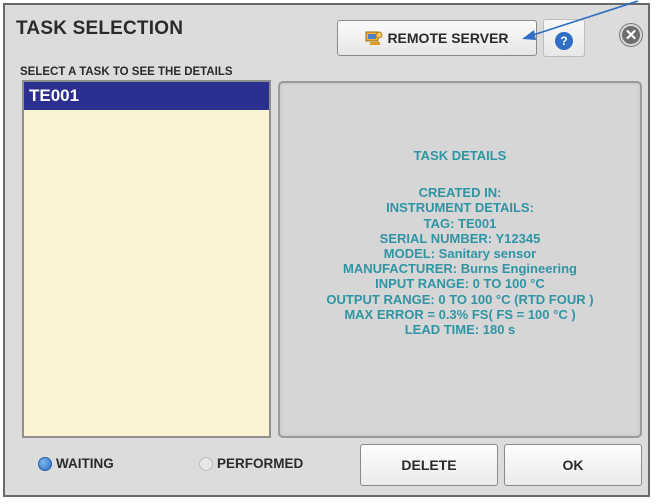 The height and width of the screenshot is (504, 659). I want to click on task-details-heading: TASK DETAILS, so click(460, 155).